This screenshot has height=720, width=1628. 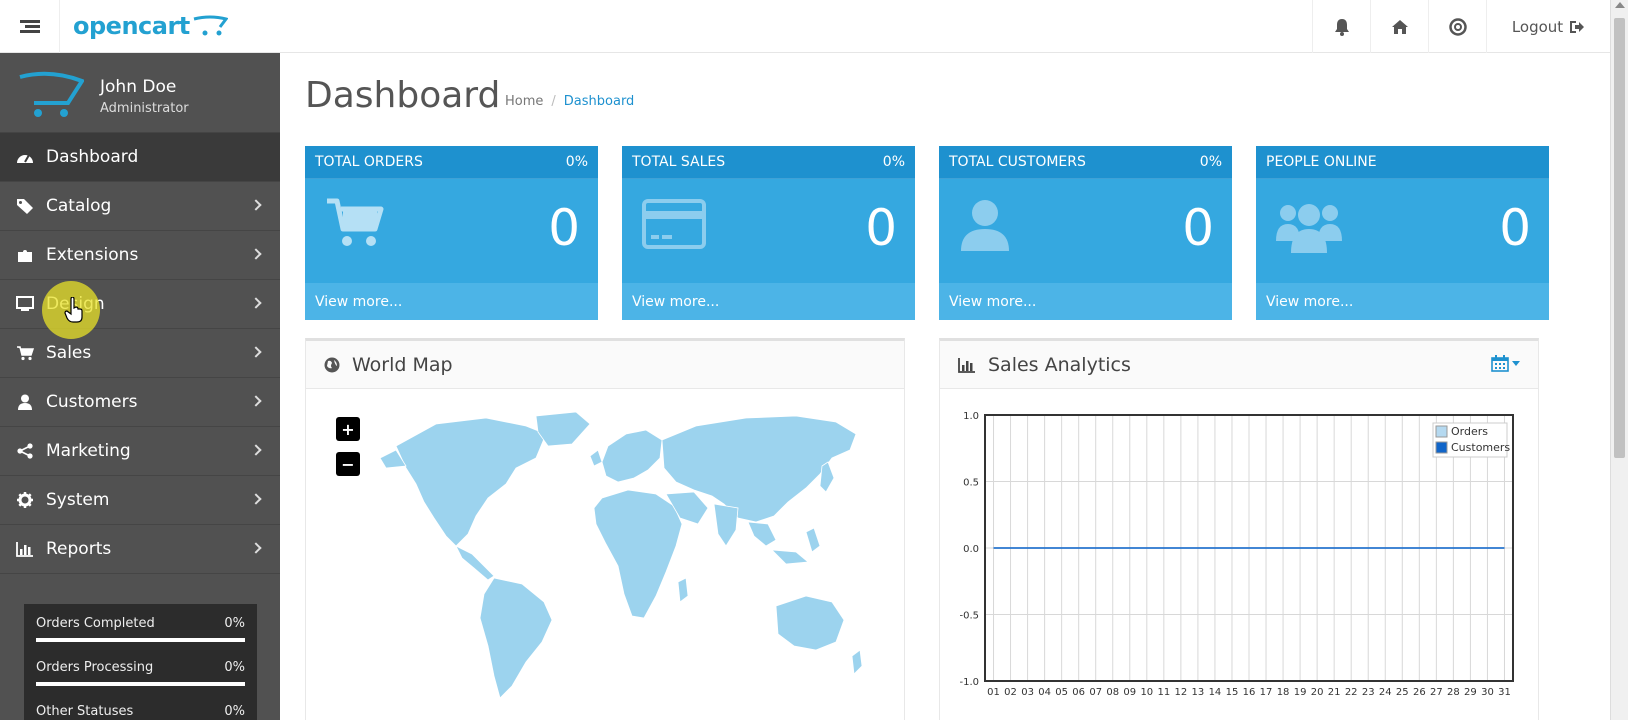 I want to click on x-tick-label: 17, so click(x=1266, y=692).